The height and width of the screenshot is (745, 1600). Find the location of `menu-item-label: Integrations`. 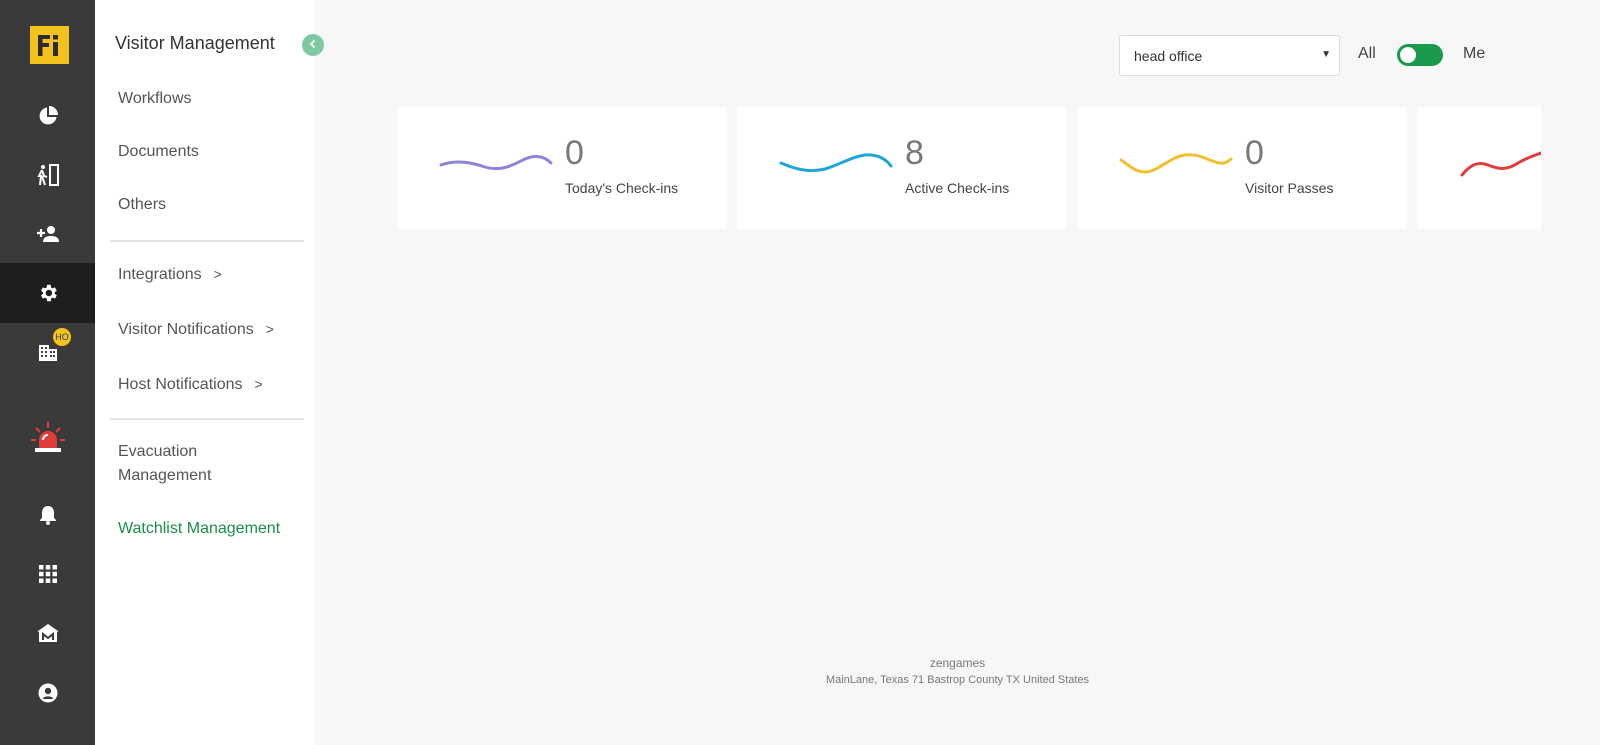

menu-item-label: Integrations is located at coordinates (160, 274).